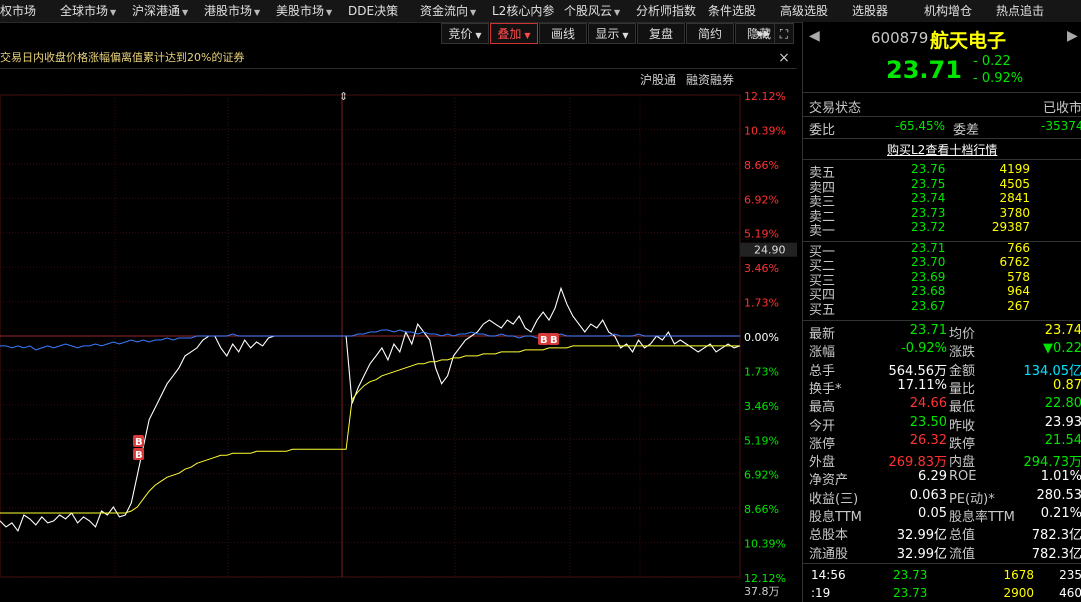 Image resolution: width=1081 pixels, height=602 pixels. I want to click on stat-value: 134.05亿, so click(1052, 371).